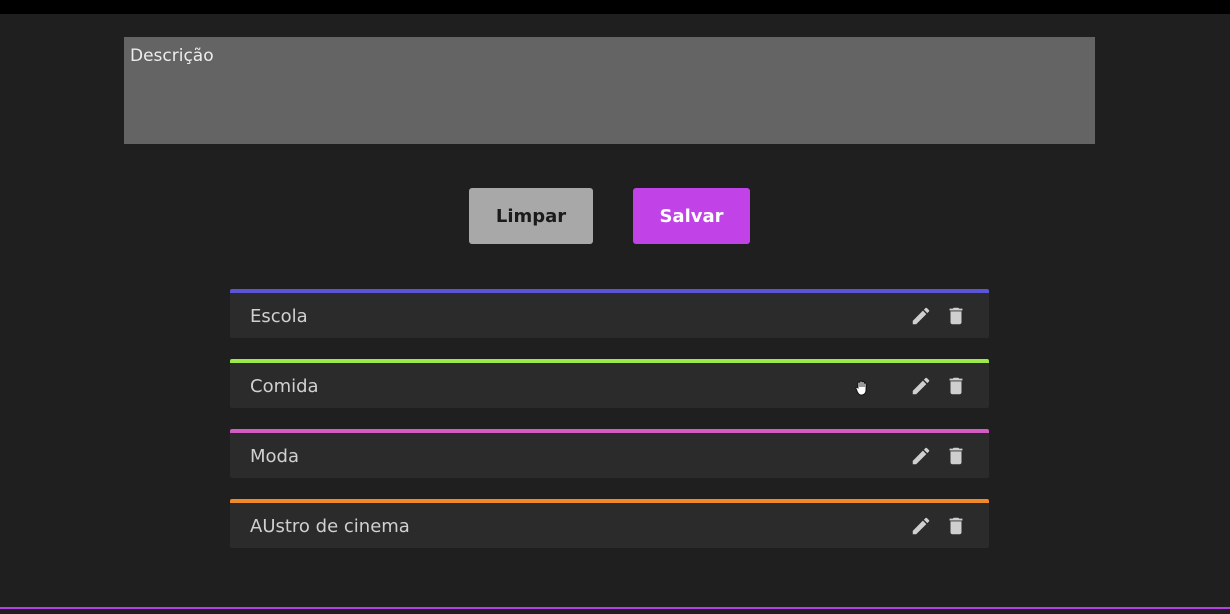 The image size is (1230, 614). Describe the element at coordinates (279, 316) in the screenshot. I see `category-name: Escola` at that location.